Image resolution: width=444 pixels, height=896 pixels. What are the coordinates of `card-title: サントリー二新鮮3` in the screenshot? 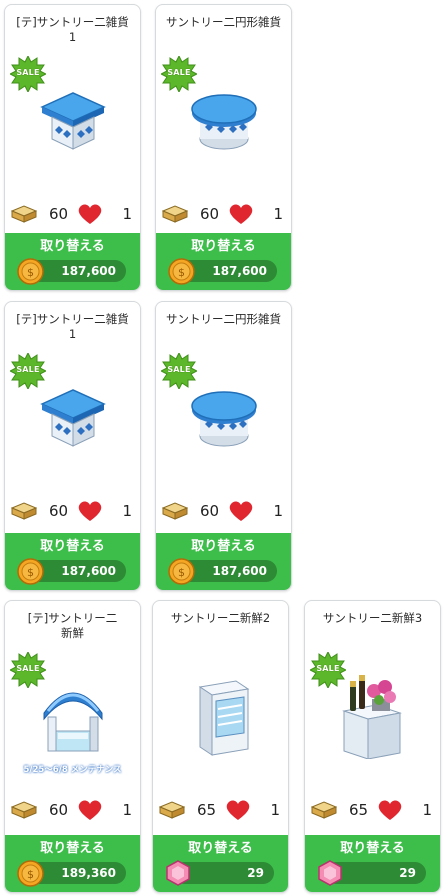 It's located at (372, 618).